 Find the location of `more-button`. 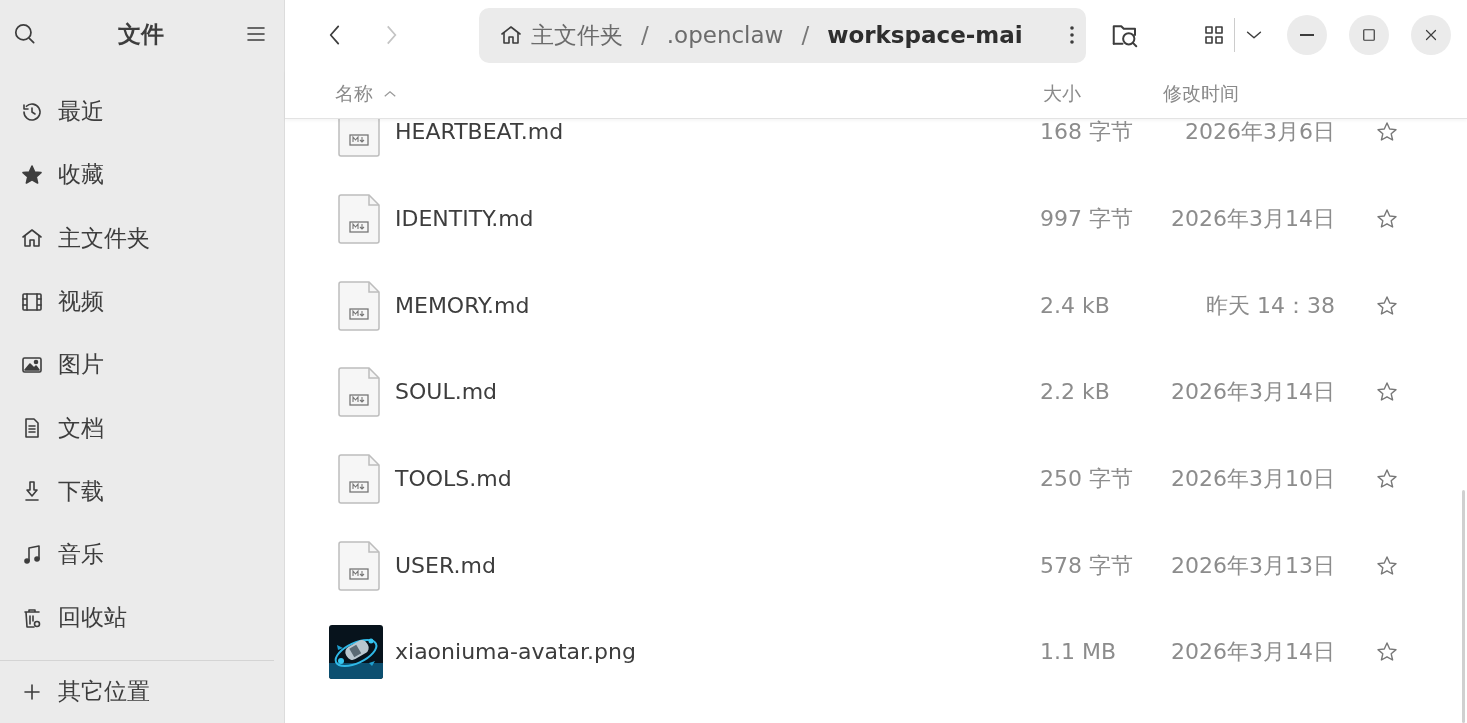

more-button is located at coordinates (1072, 35).